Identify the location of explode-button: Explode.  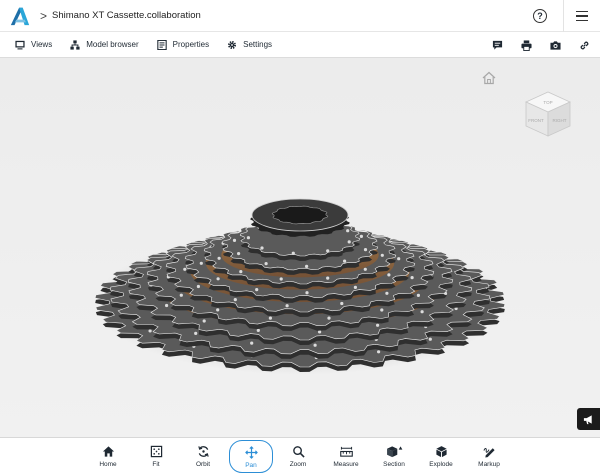
(441, 456).